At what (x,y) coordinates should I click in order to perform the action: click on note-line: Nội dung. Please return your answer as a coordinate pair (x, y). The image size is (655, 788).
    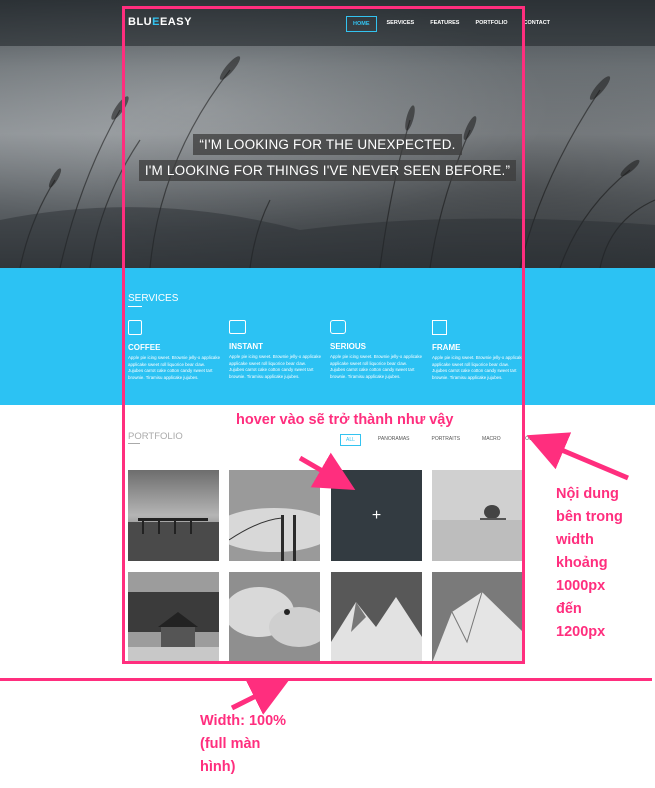
    Looking at the image, I should click on (587, 494).